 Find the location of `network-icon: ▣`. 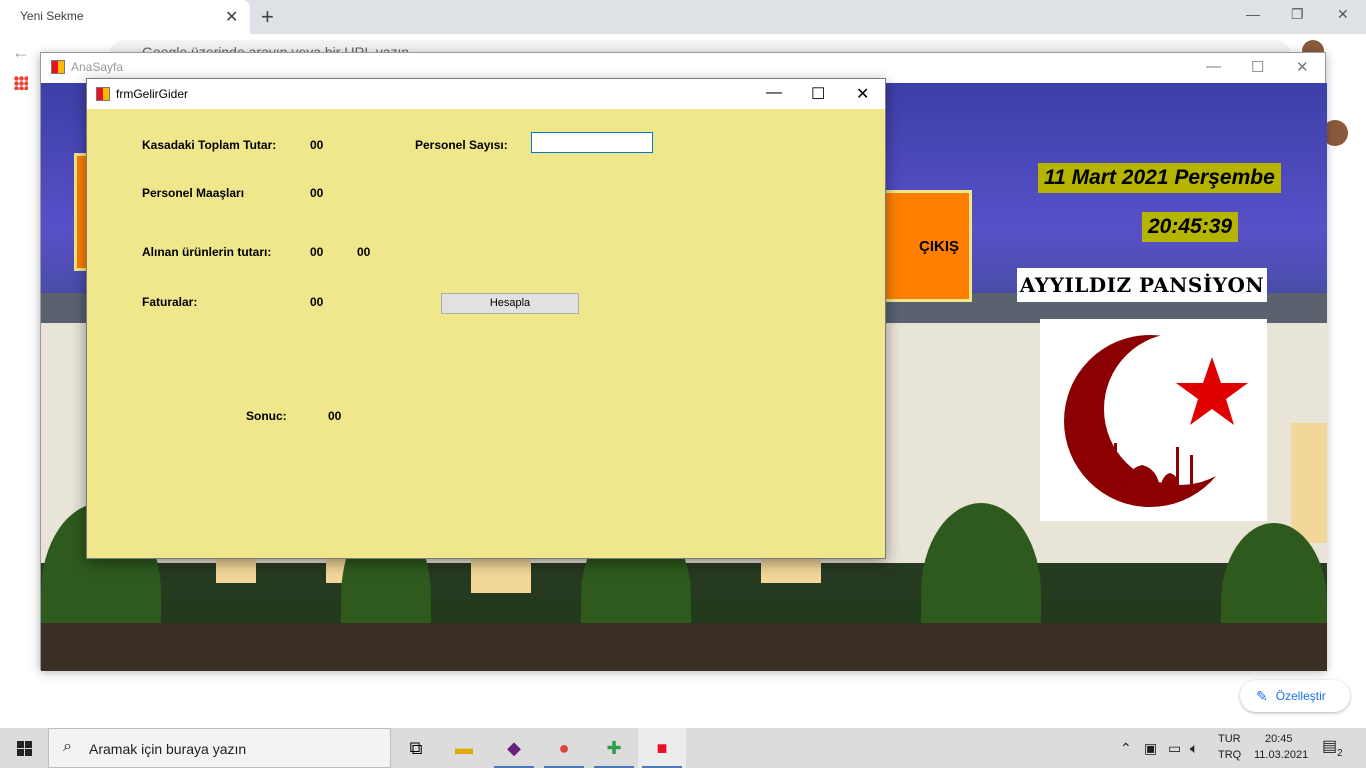

network-icon: ▣ is located at coordinates (1150, 748).